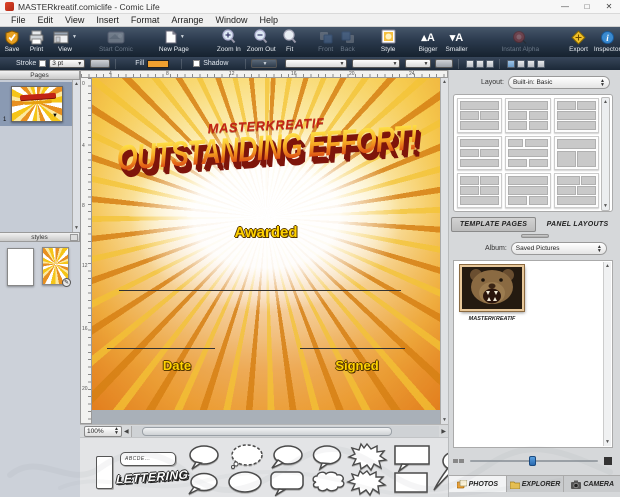 The image size is (620, 497). What do you see at coordinates (20, 267) in the screenshot?
I see `style-thumbnail-blank` at bounding box center [20, 267].